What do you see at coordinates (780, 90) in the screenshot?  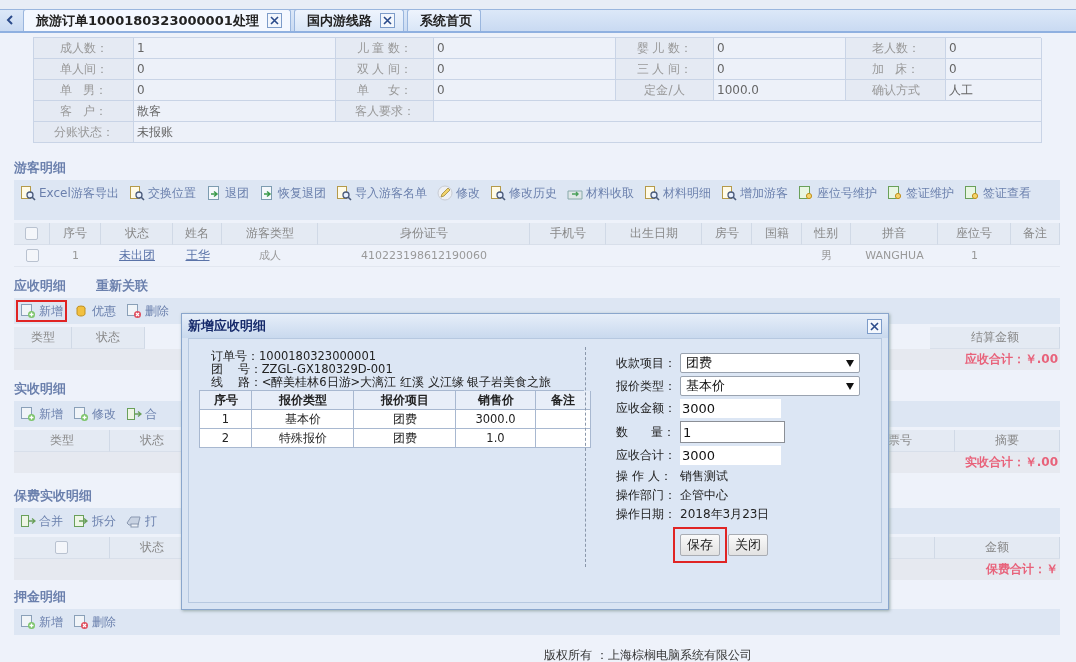 I see `field-value: 1000.0` at bounding box center [780, 90].